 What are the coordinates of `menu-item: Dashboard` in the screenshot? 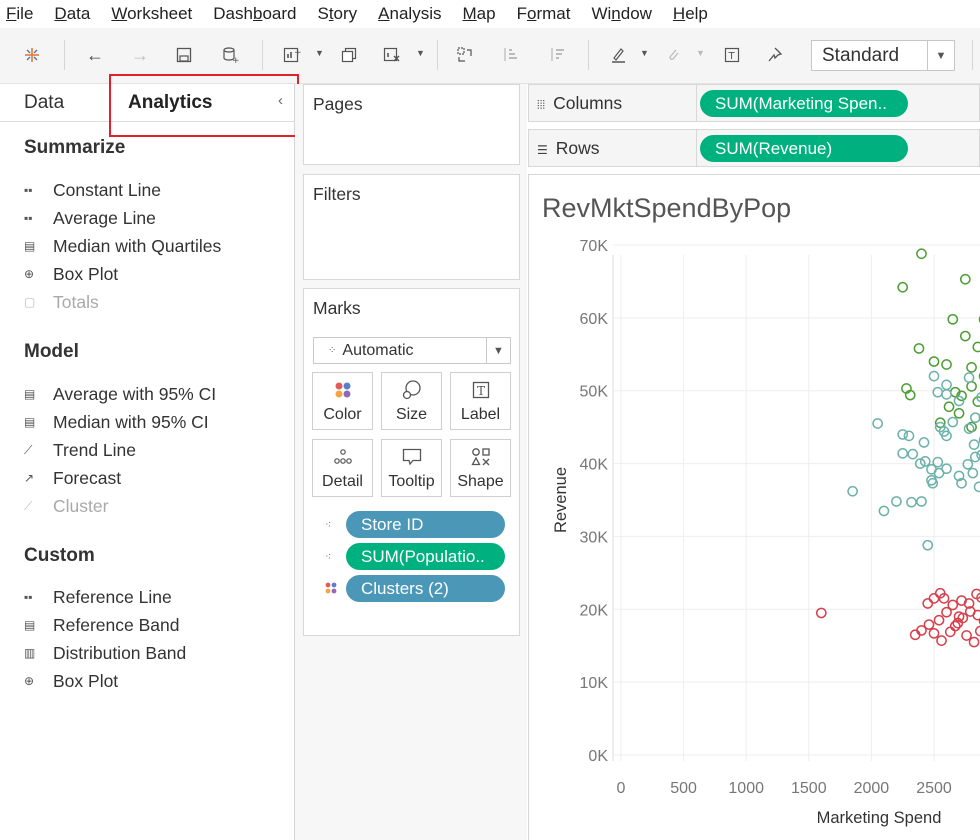 It's located at (254, 14).